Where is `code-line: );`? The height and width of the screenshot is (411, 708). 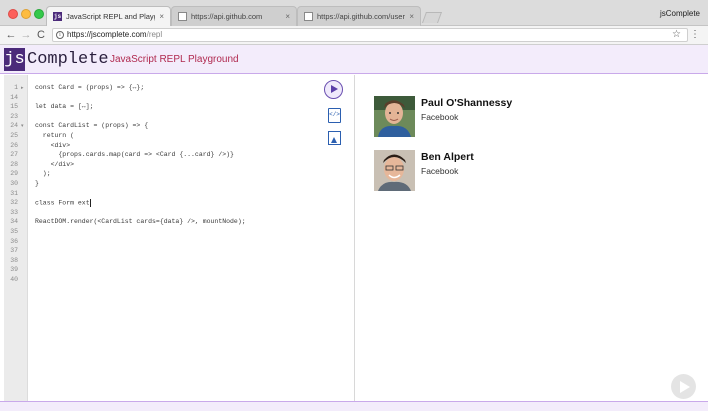 code-line: ); is located at coordinates (43, 173).